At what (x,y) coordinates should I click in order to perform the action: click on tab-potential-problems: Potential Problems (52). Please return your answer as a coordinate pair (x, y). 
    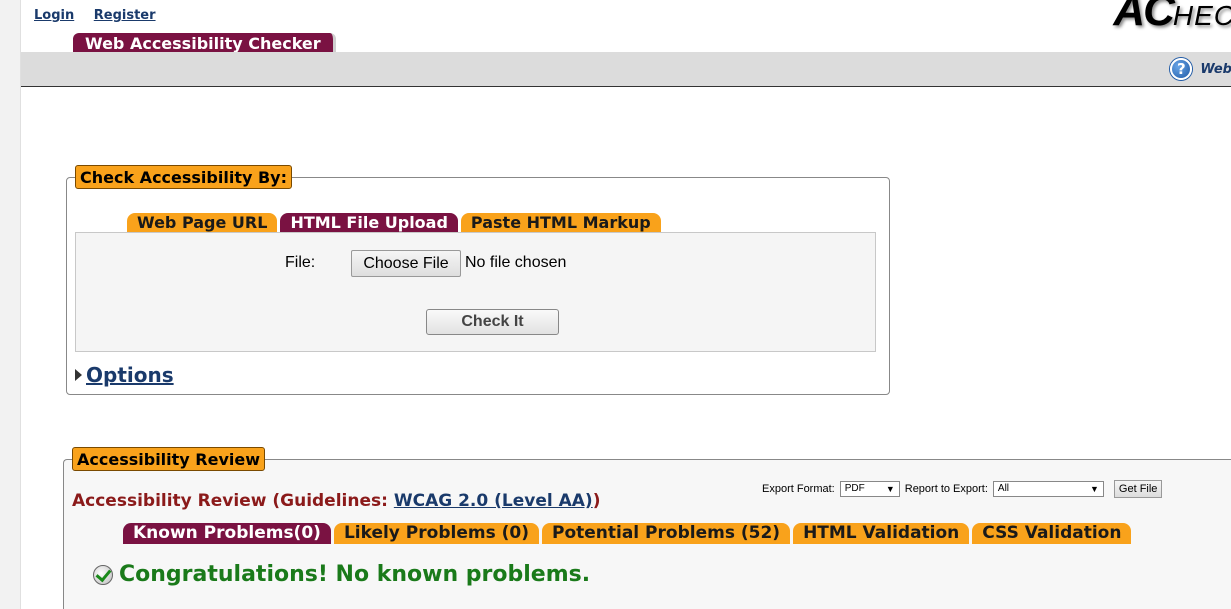
    Looking at the image, I should click on (666, 533).